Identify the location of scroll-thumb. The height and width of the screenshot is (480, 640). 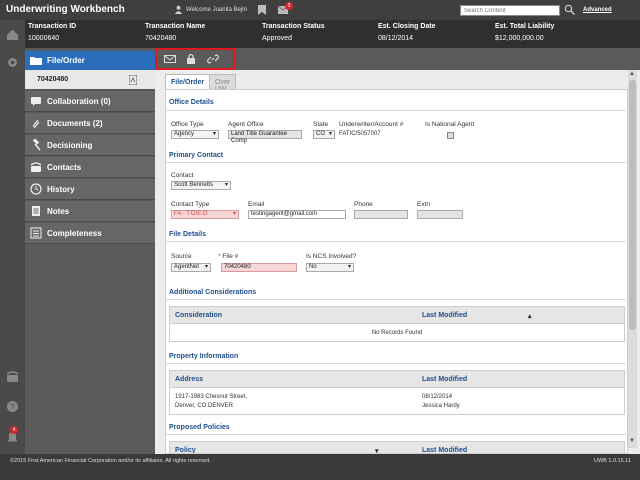
(632, 205).